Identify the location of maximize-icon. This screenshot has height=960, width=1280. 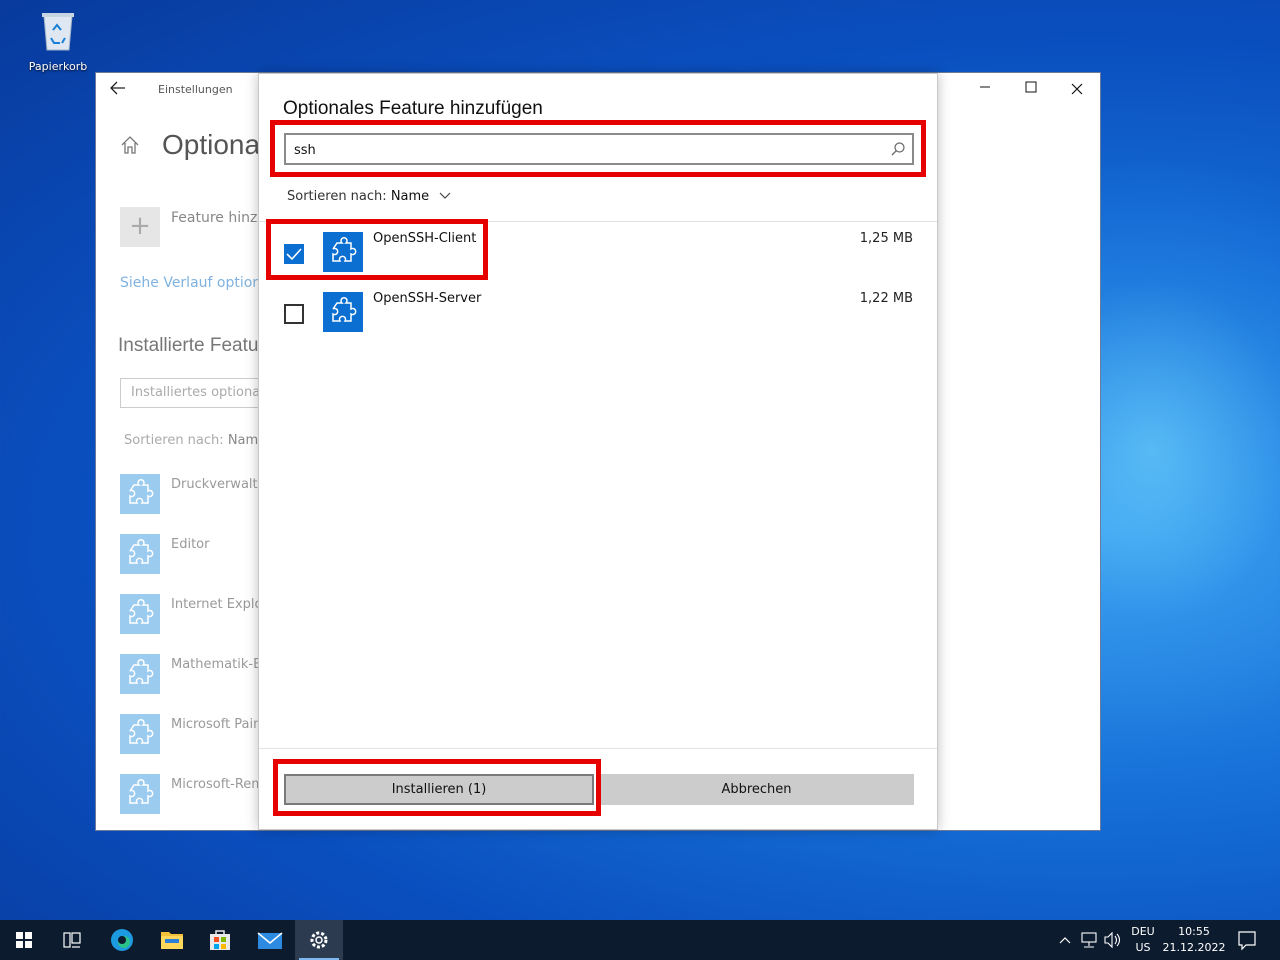
(1031, 87).